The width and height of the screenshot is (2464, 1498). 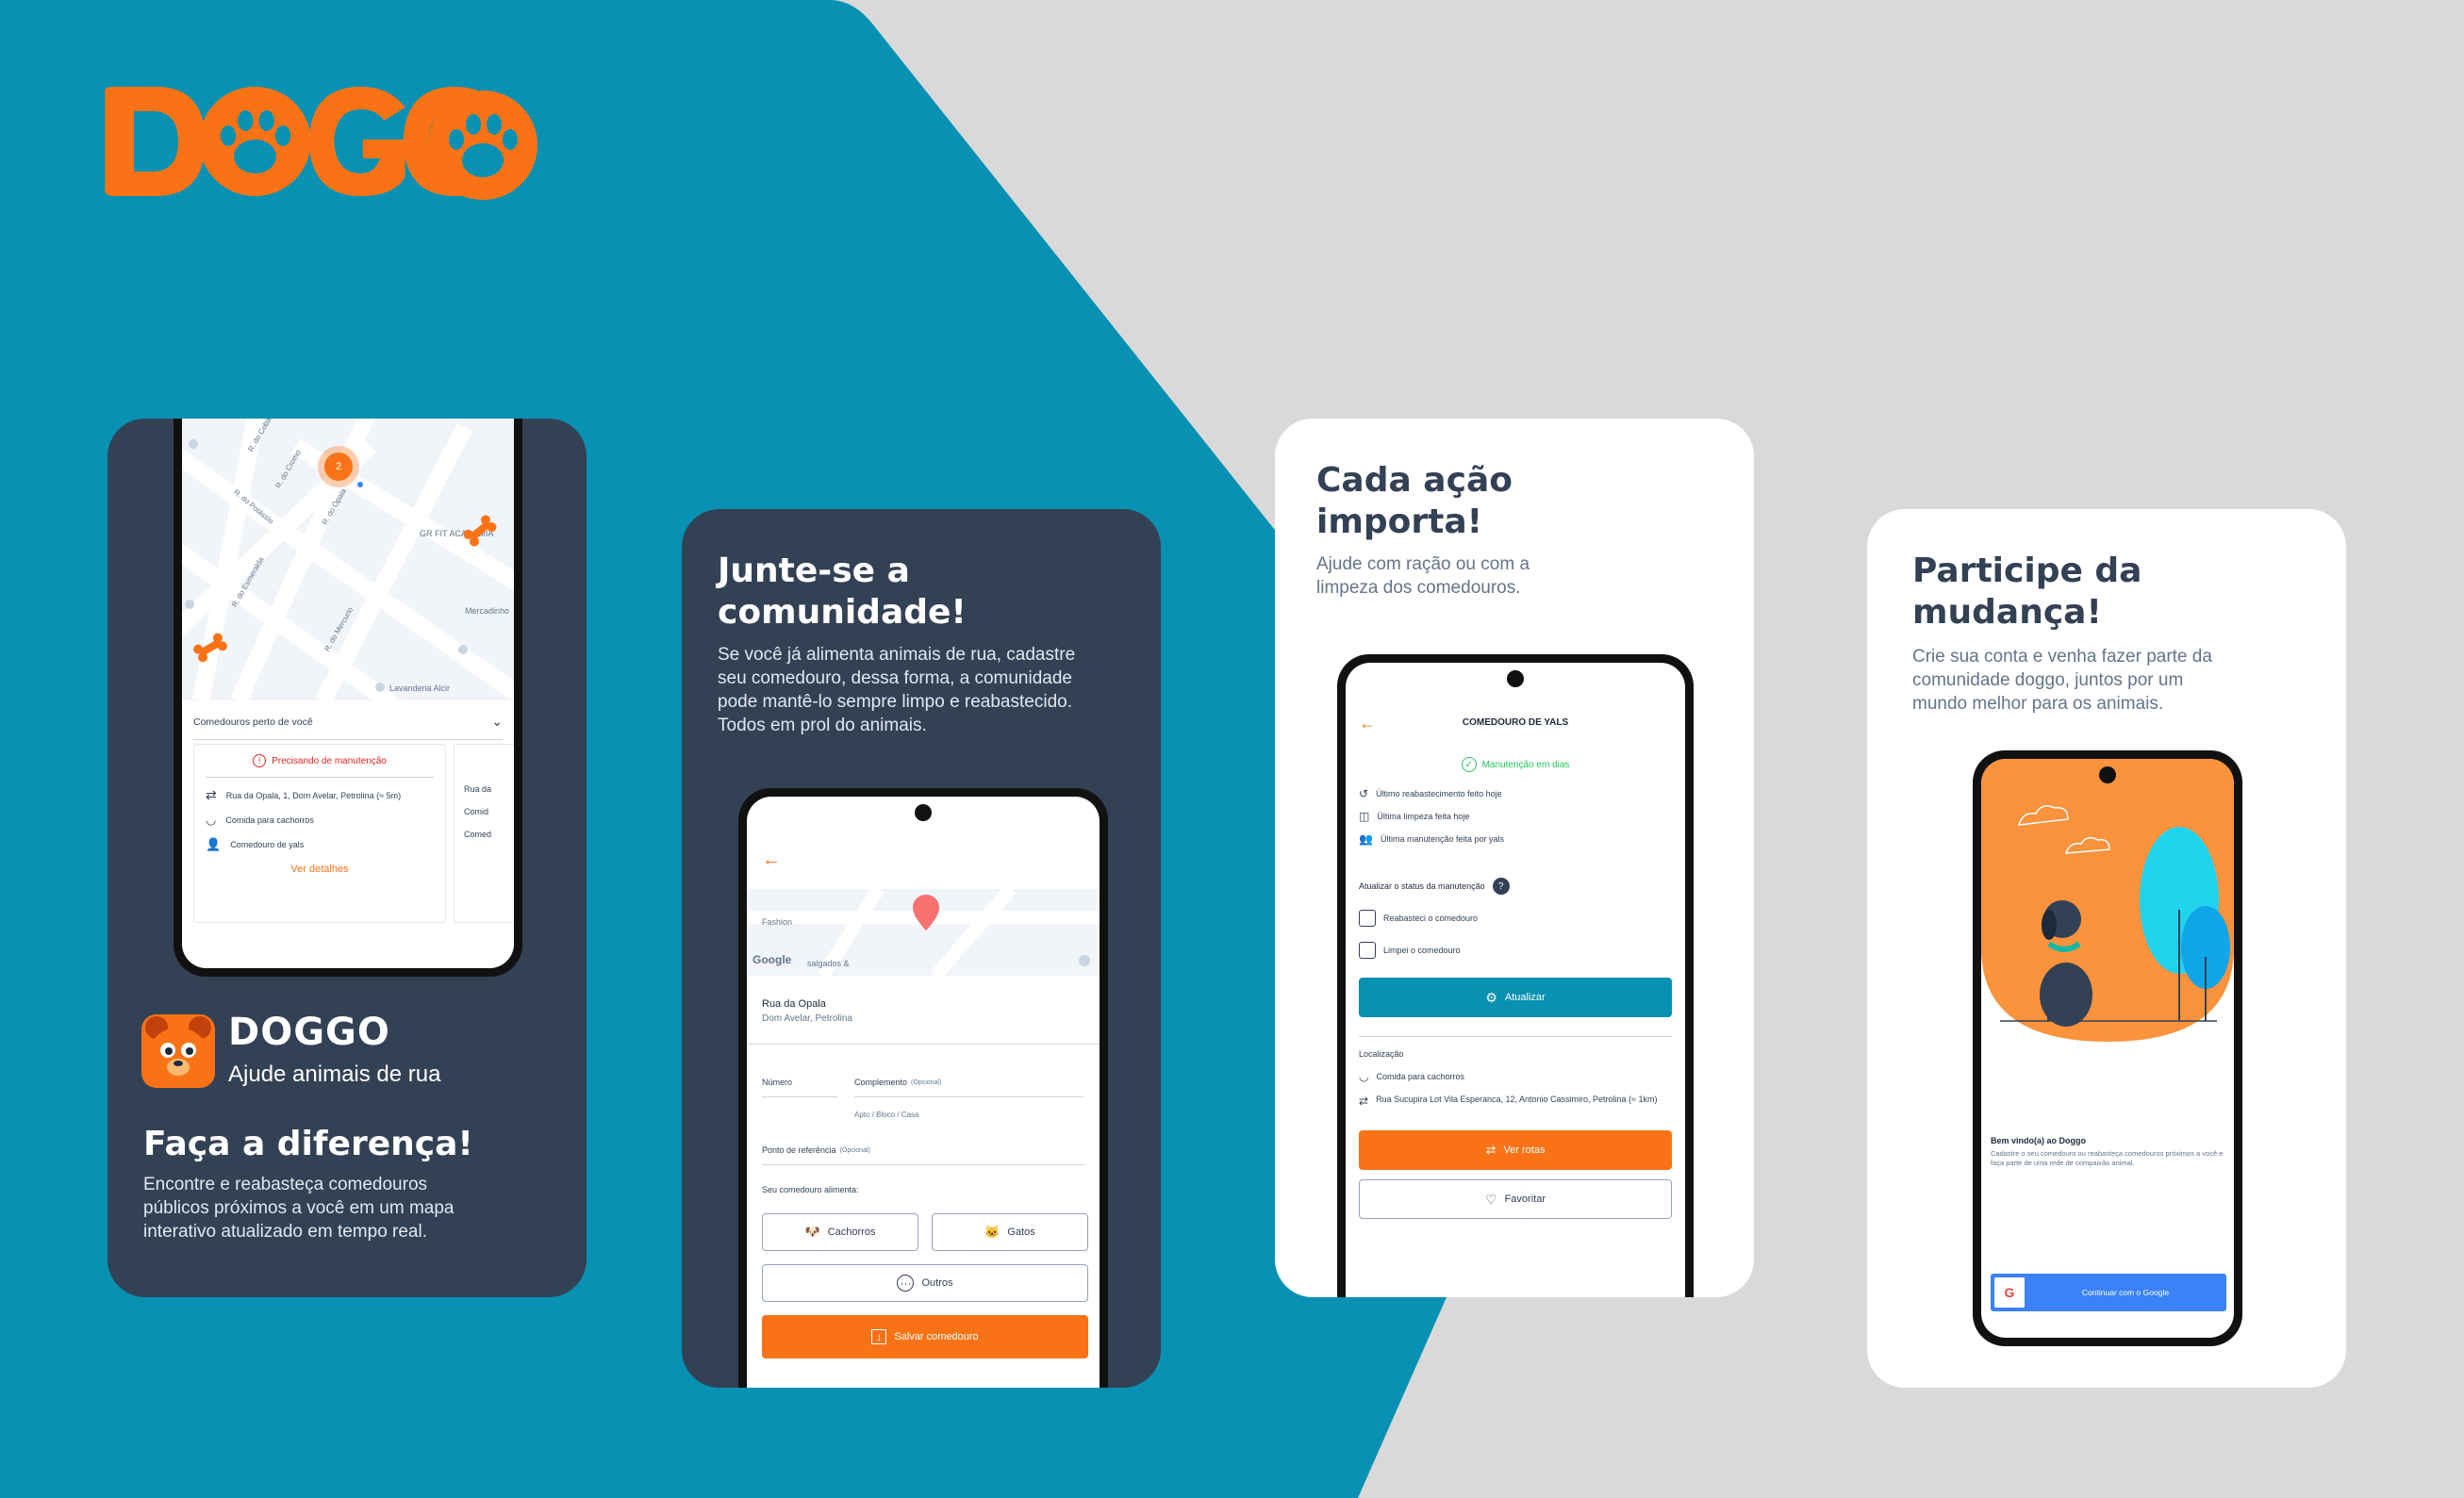 I want to click on google-button-label: Continuar com o Google, so click(x=2125, y=1292).